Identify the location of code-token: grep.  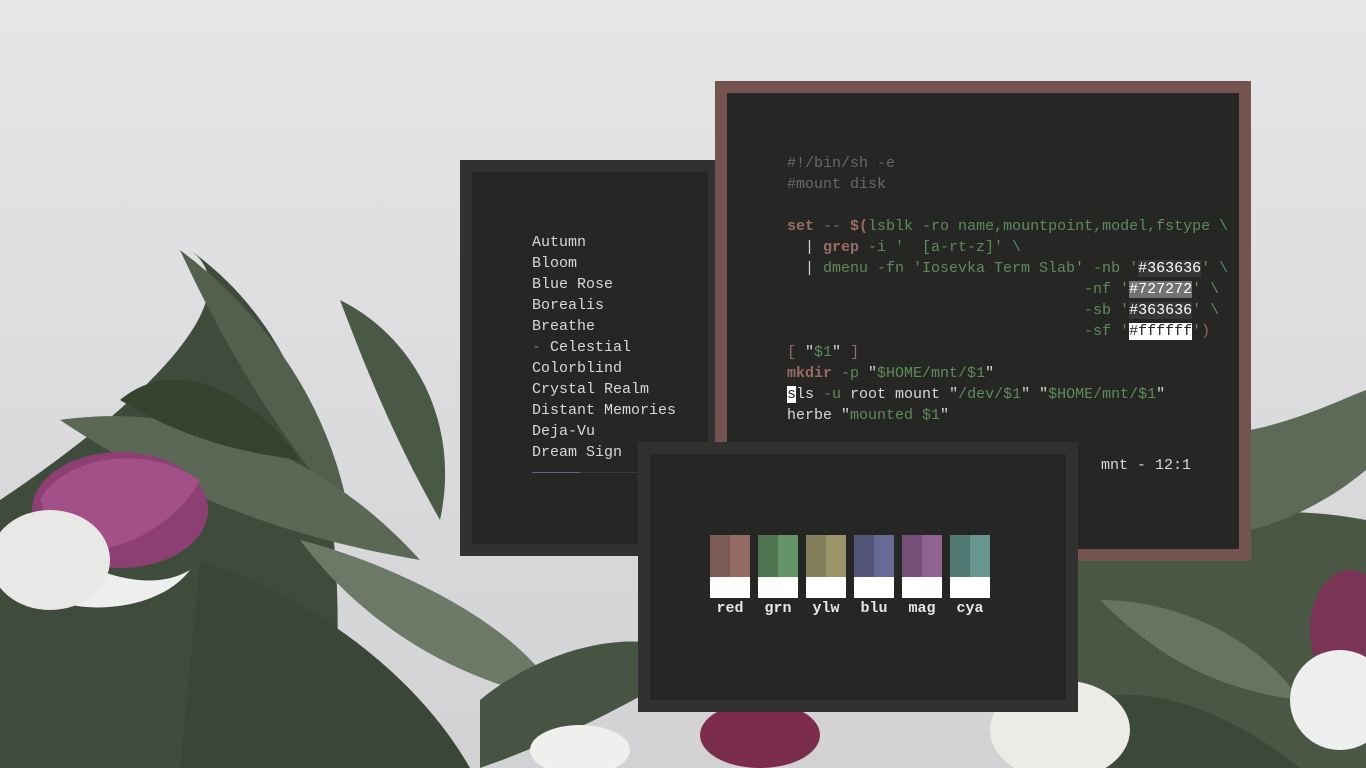
(841, 247).